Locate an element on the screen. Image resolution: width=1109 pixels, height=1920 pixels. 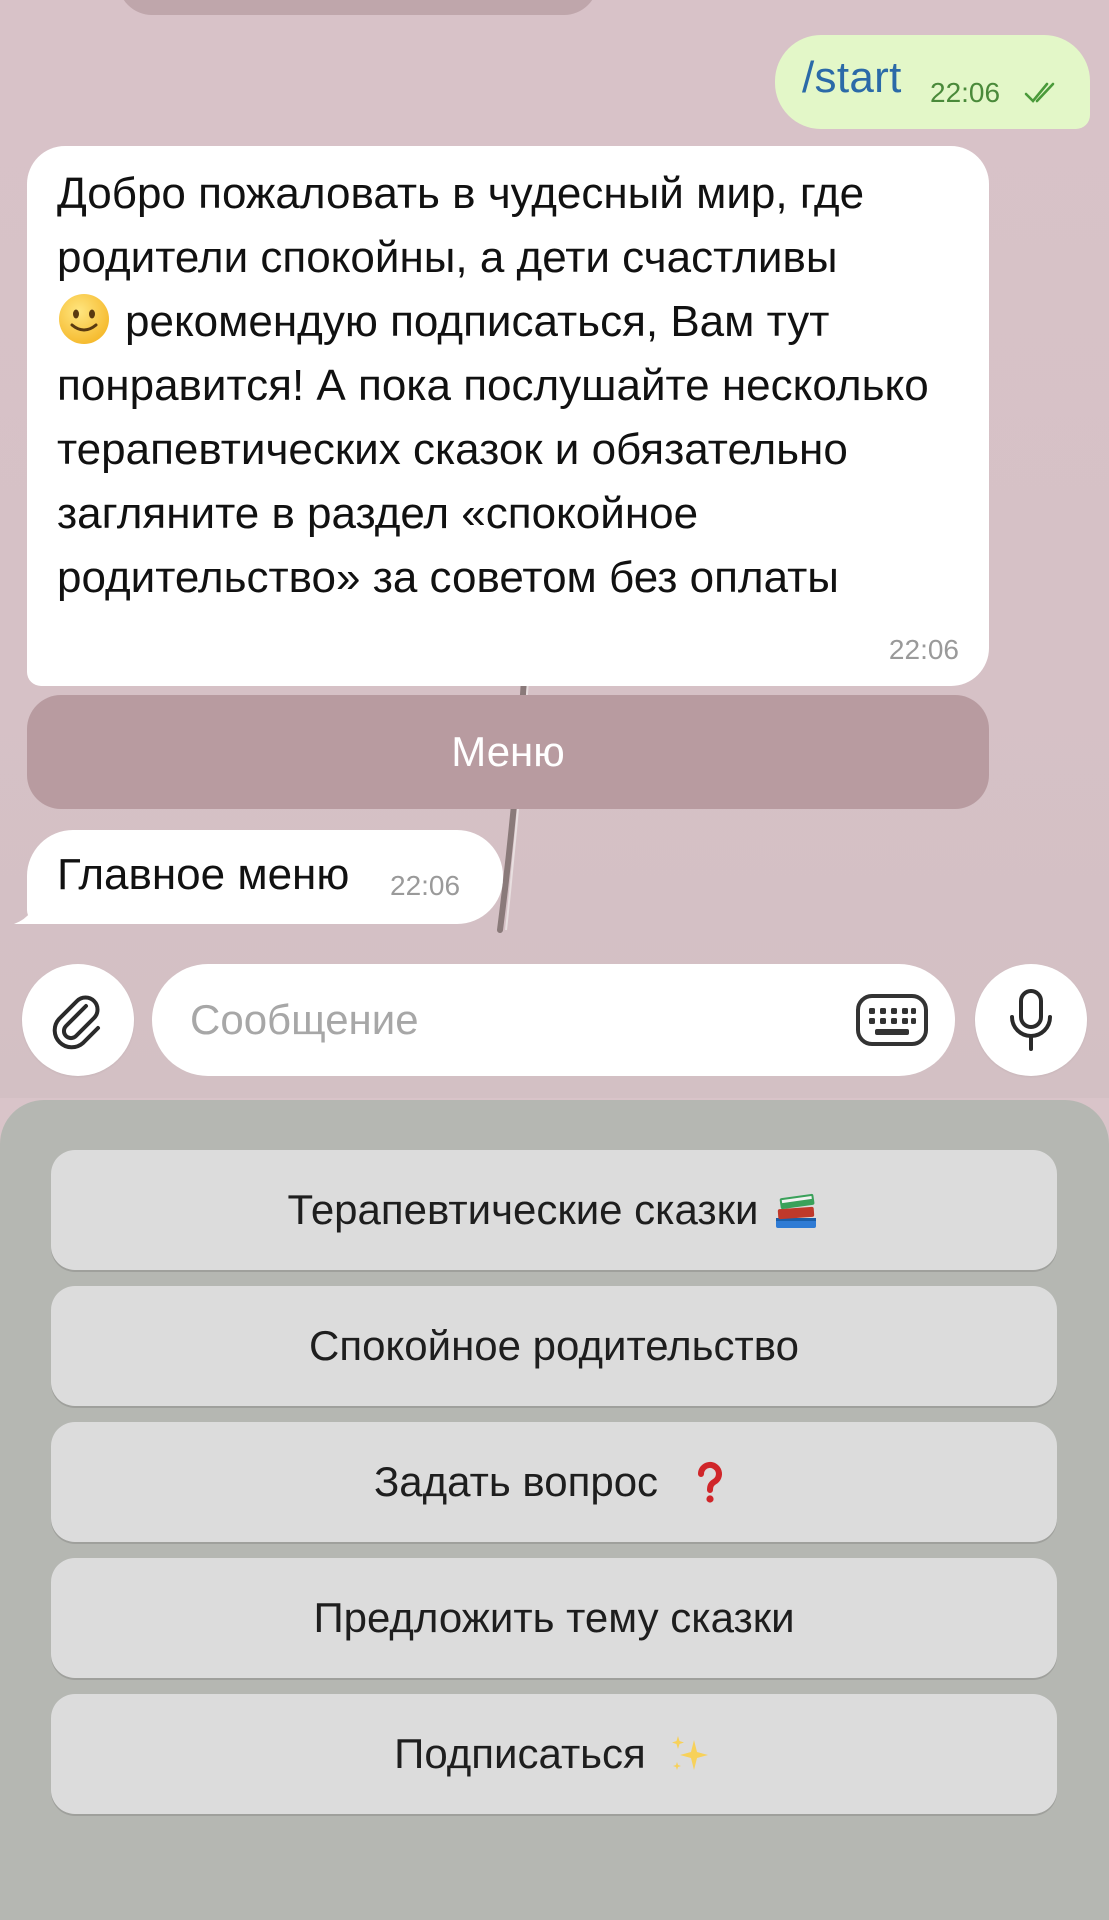
message-input is located at coordinates (490, 1020).